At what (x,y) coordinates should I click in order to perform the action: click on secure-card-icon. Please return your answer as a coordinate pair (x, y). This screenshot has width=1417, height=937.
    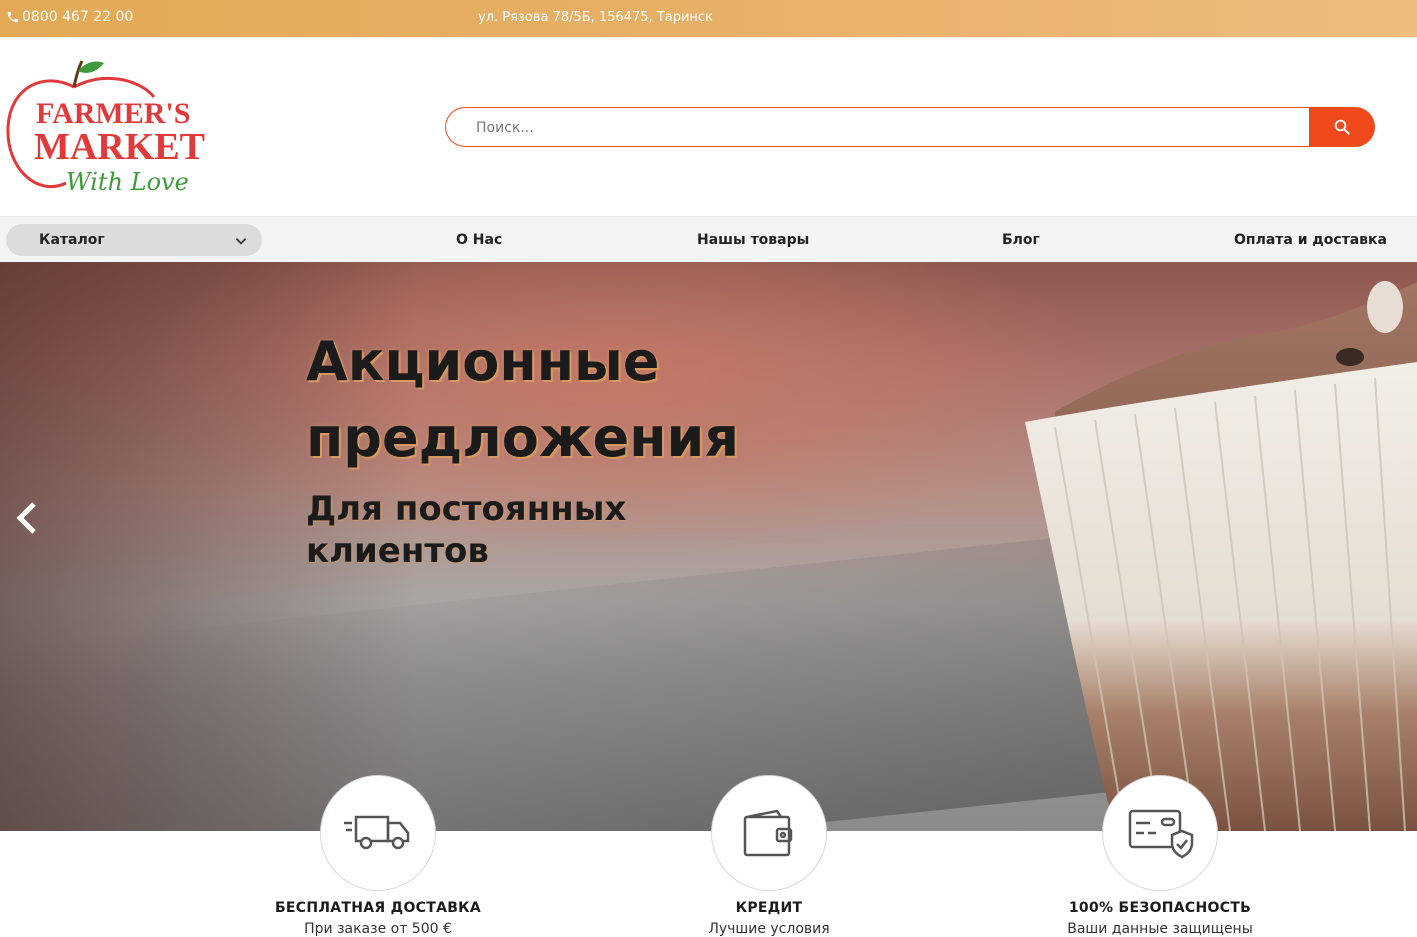
    Looking at the image, I should click on (1161, 834).